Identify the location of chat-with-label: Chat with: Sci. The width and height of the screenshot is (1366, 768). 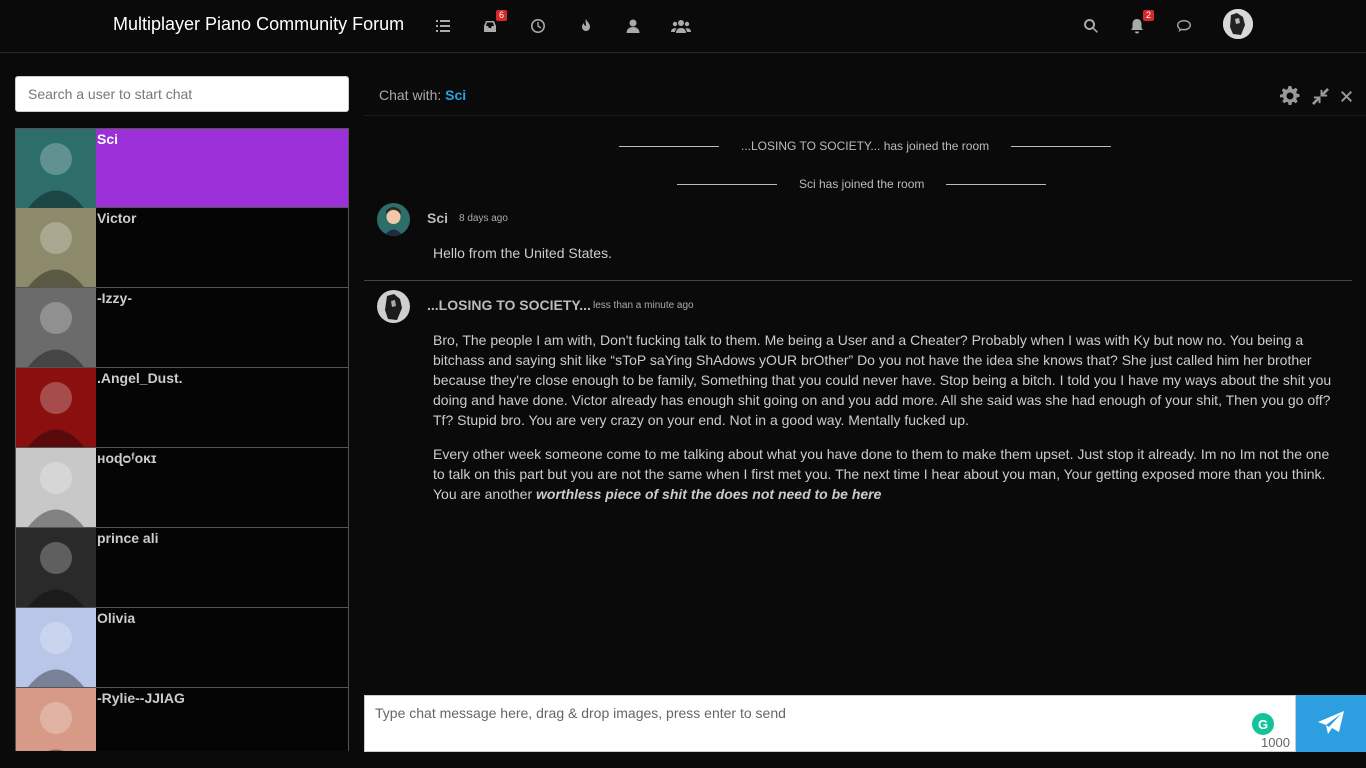
(422, 95).